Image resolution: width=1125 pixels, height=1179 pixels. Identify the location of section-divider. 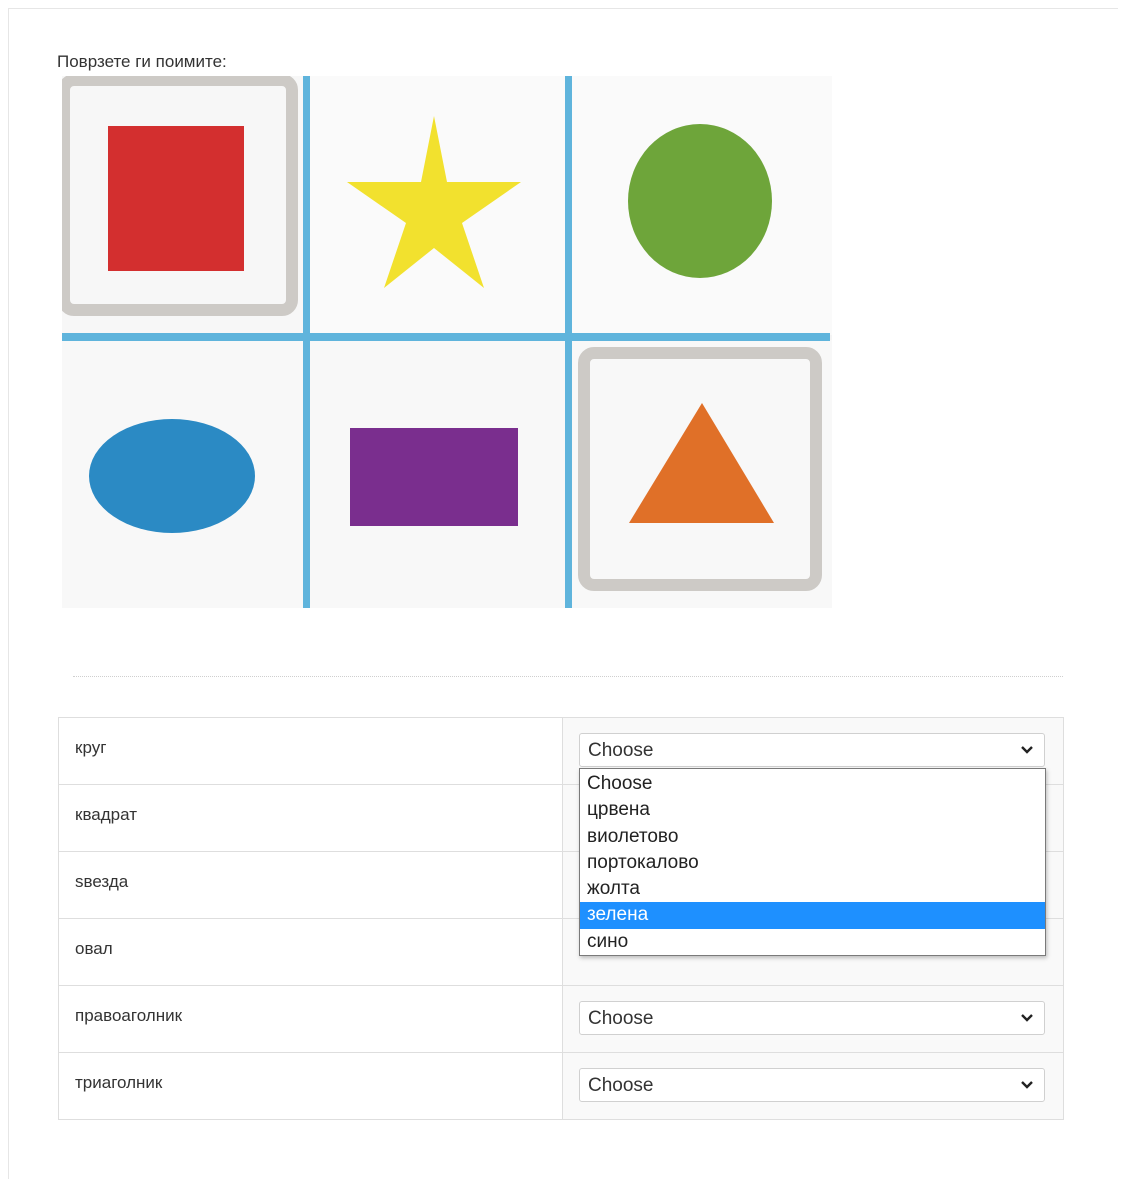
(568, 676).